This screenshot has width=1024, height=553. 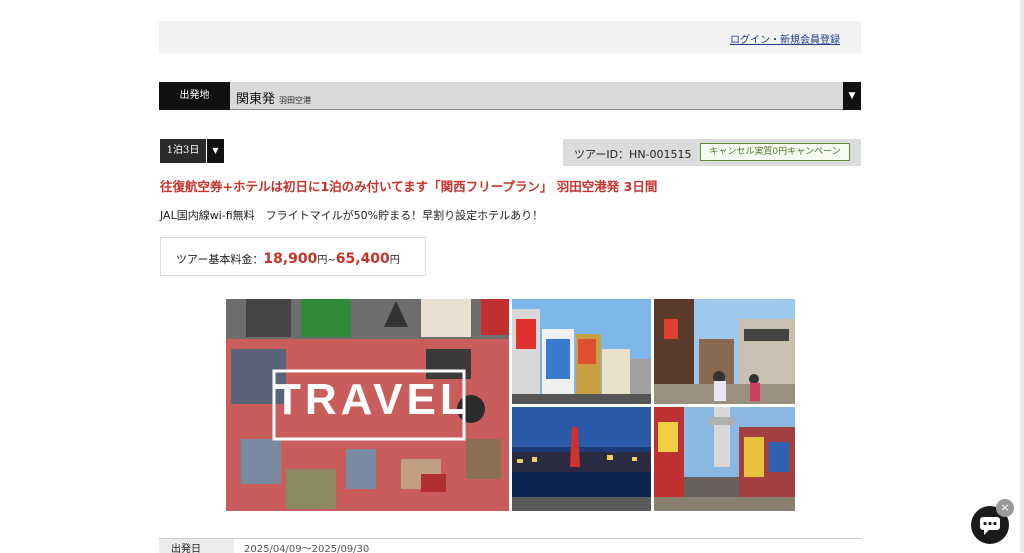 What do you see at coordinates (183, 151) in the screenshot?
I see `duration-value: 1泊3日` at bounding box center [183, 151].